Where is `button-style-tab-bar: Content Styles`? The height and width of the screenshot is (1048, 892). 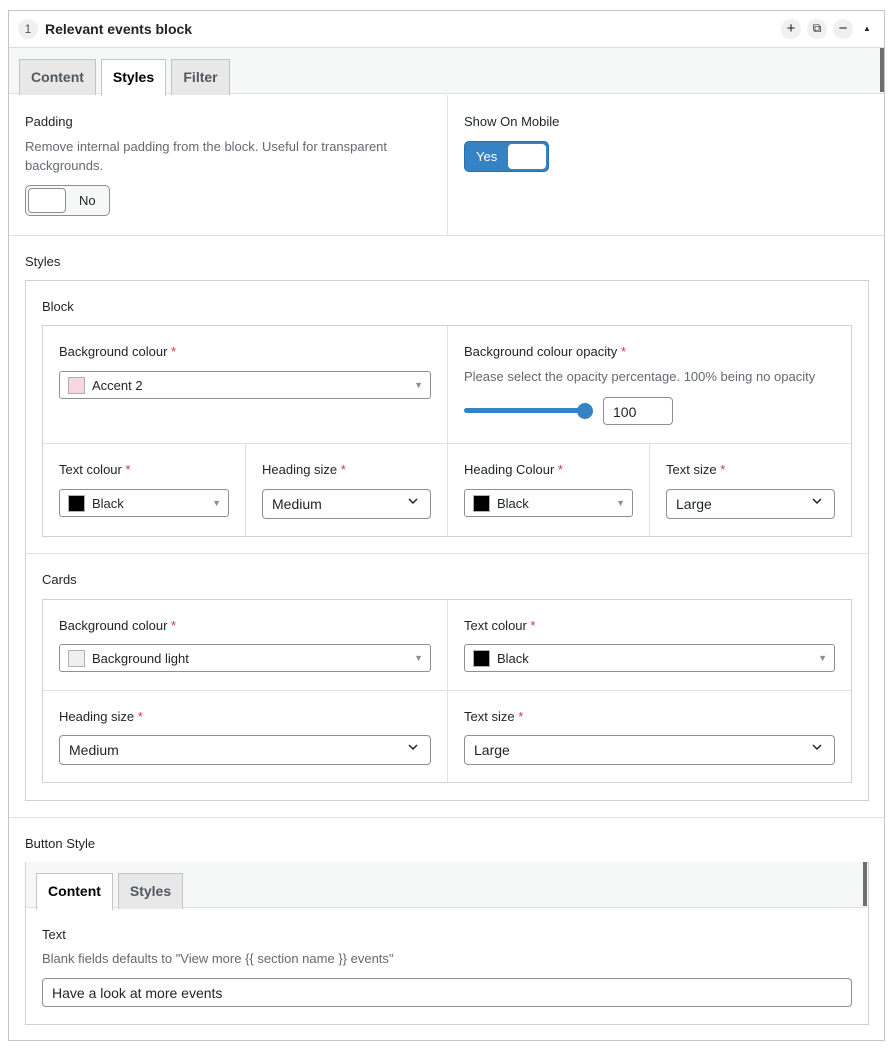
button-style-tab-bar: Content Styles is located at coordinates (446, 886).